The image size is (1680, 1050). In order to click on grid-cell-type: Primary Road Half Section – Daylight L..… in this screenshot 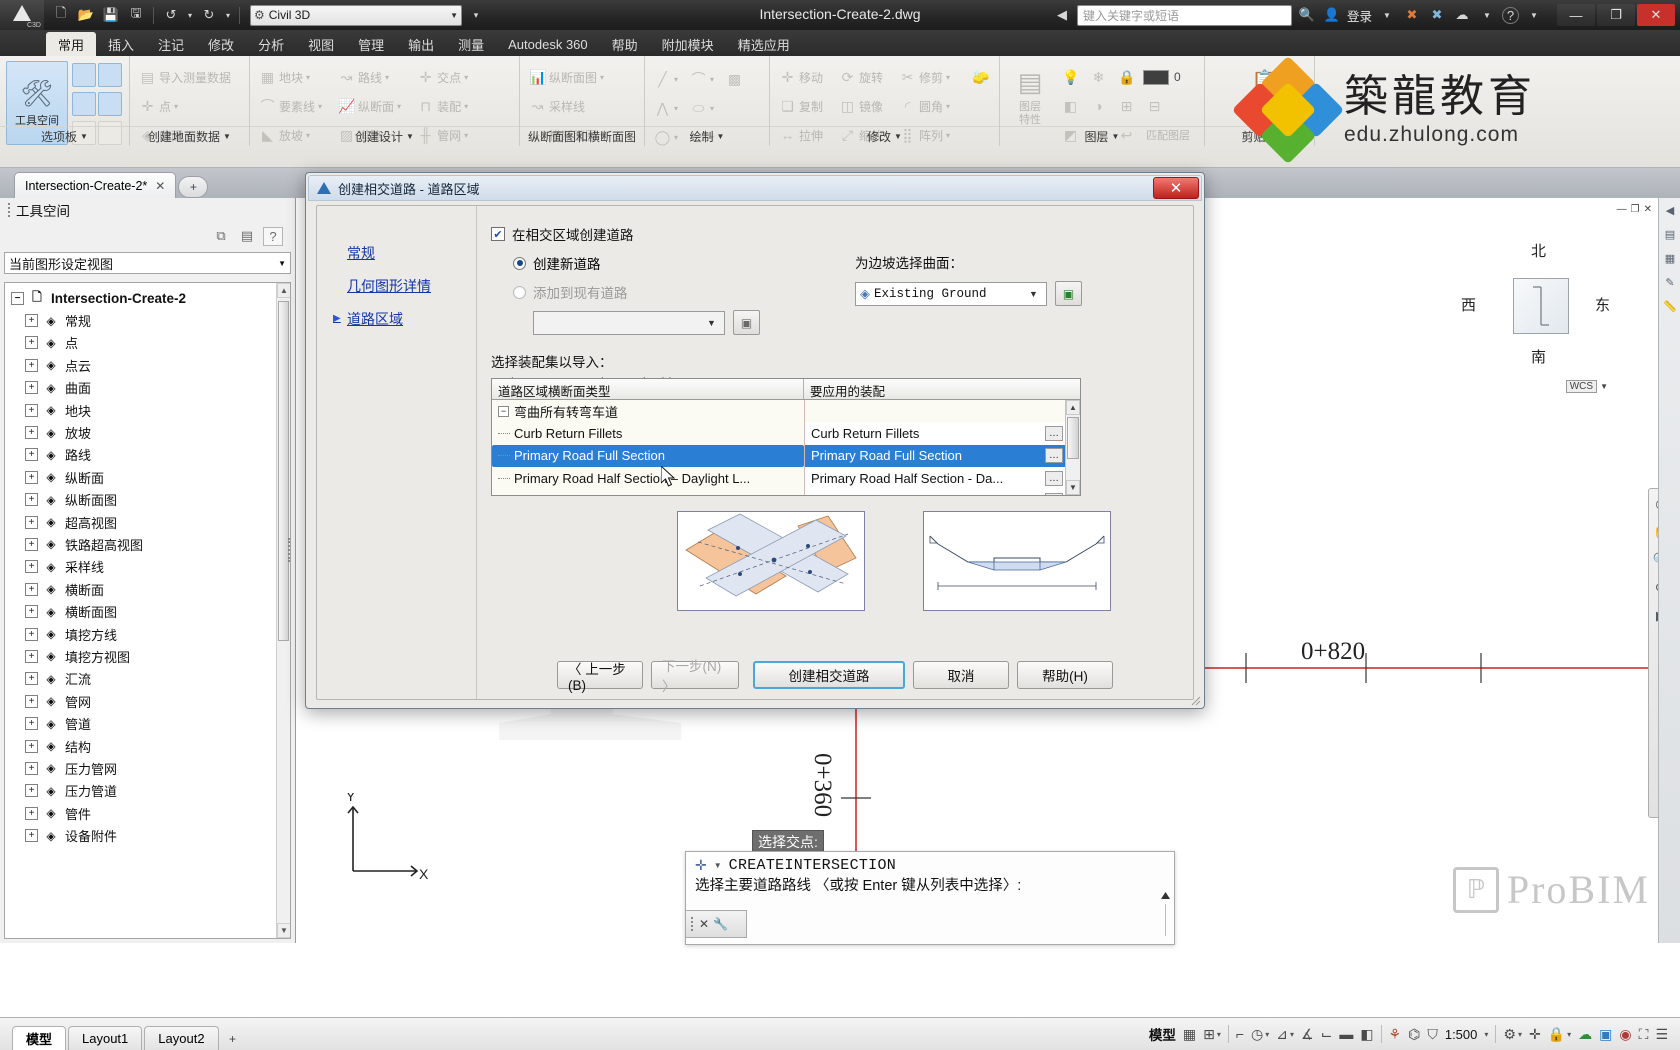, I will do `click(648, 478)`.